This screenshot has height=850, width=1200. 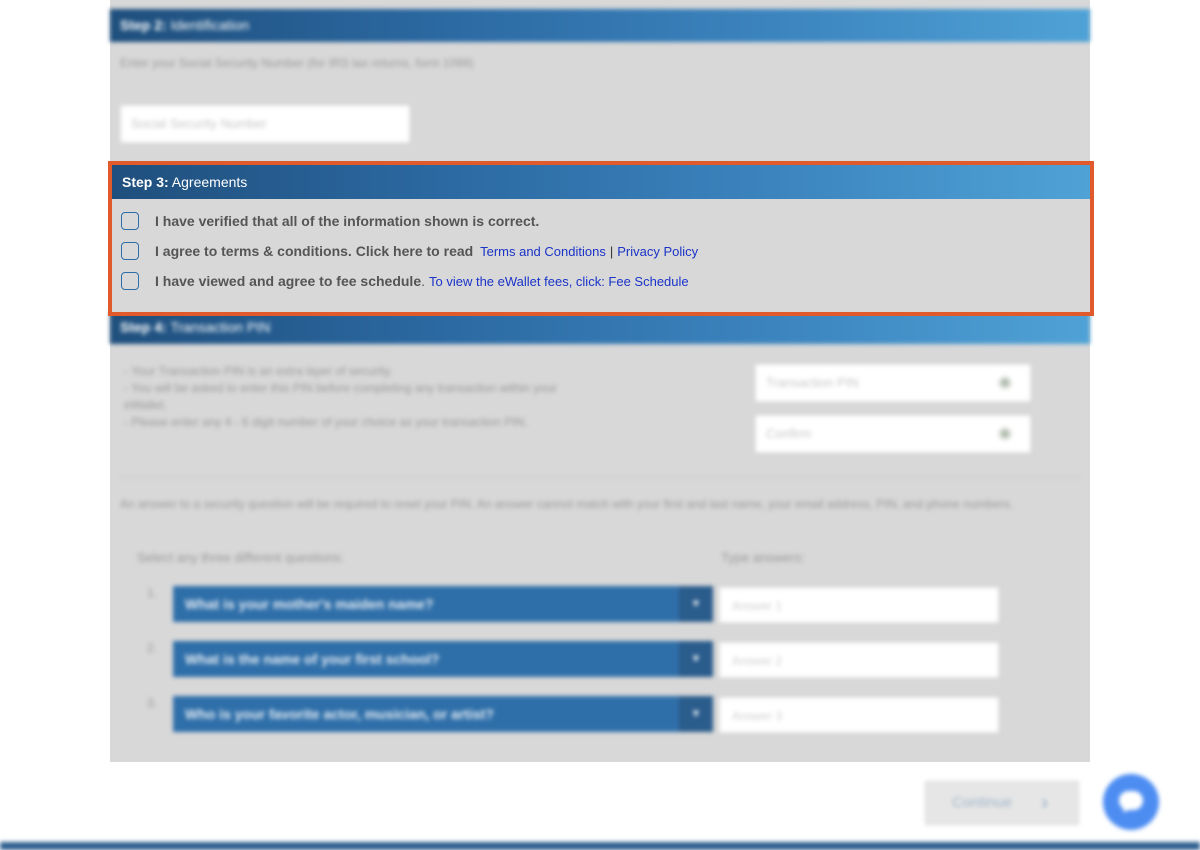 I want to click on step2-title: Identification, so click(x=208, y=25).